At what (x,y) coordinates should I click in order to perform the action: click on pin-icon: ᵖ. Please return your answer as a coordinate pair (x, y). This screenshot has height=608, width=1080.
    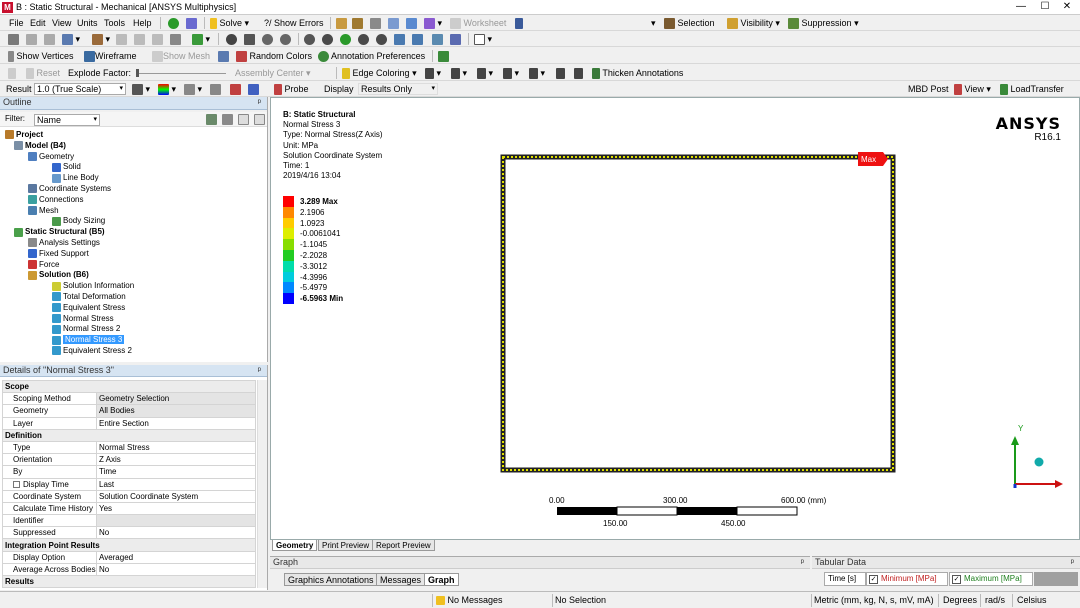
    Looking at the image, I should click on (259, 102).